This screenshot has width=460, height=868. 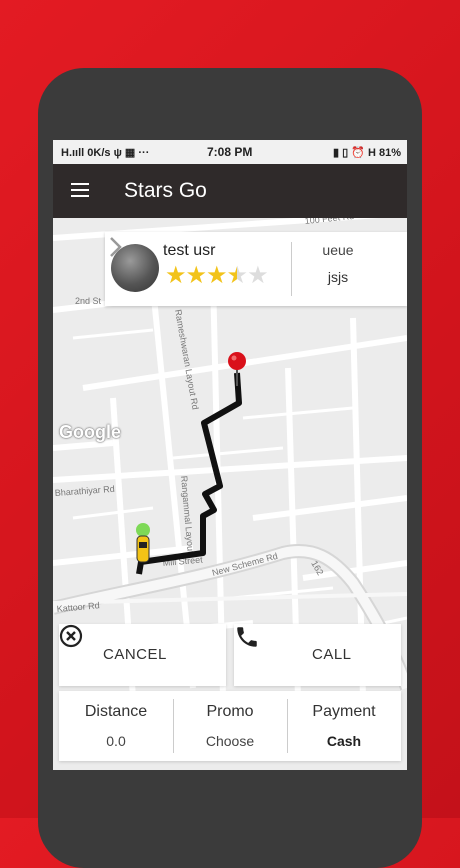 I want to click on driver-card: test usr ★★★★★ ueue jsjs, so click(x=256, y=269).